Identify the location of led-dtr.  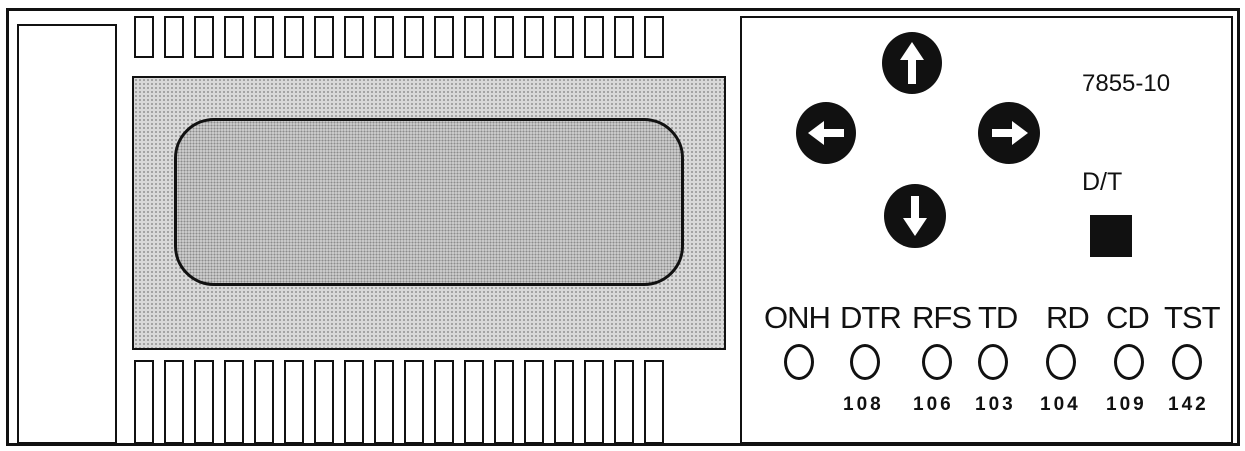
(865, 362).